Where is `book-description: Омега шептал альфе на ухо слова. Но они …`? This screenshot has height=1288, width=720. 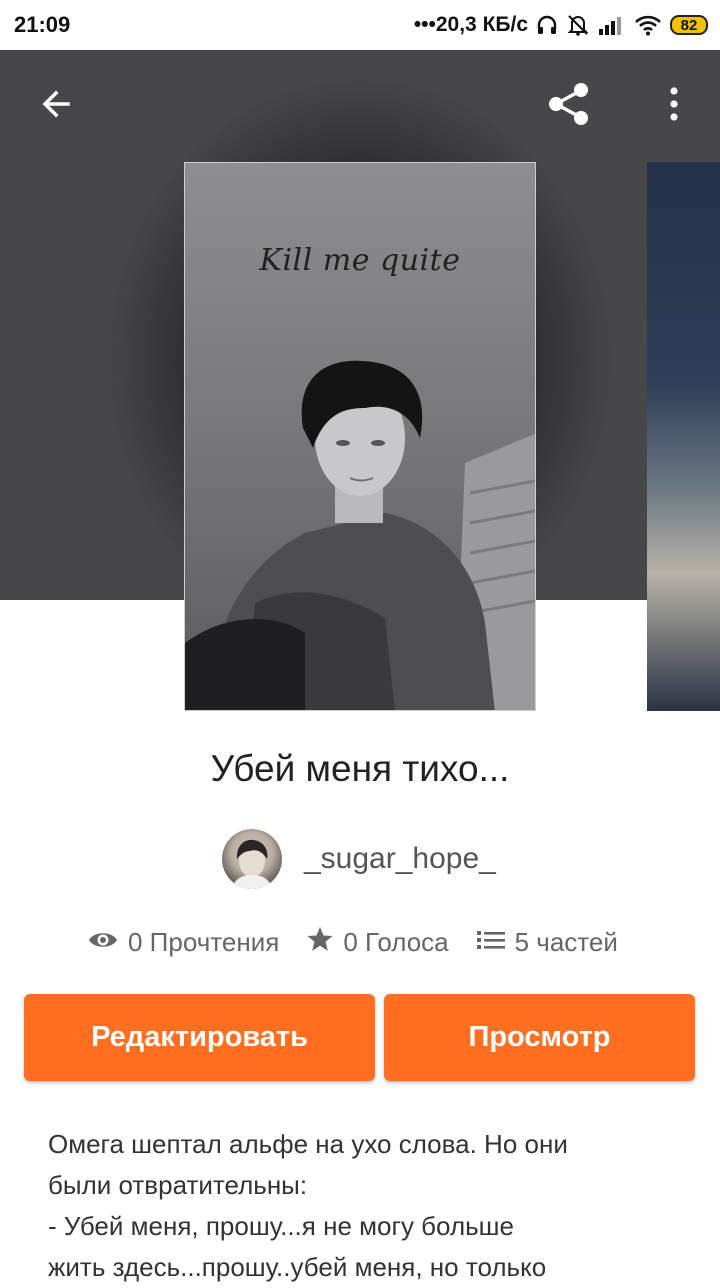
book-description: Омега шептал альфе на ухо слова. Но они … is located at coordinates (308, 1205).